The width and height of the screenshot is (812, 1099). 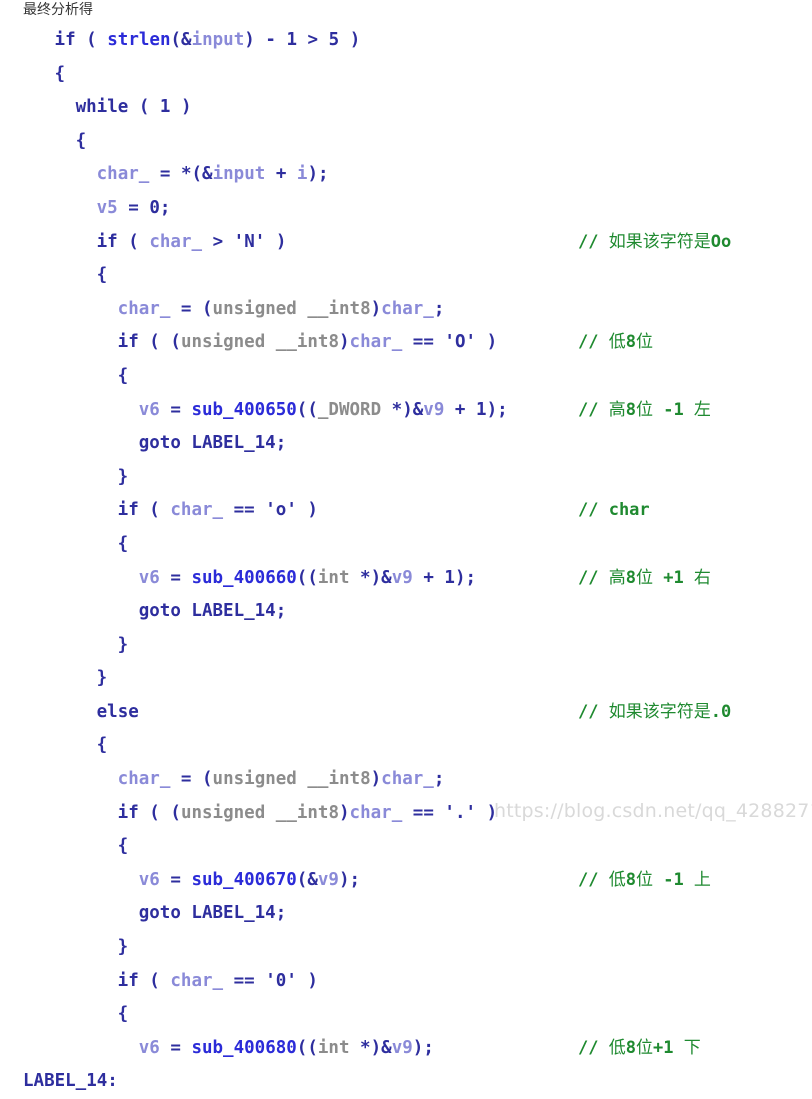 What do you see at coordinates (307, 812) in the screenshot?
I see `code-line-text: if ( (unsigned __int8)char_ == '.' )` at bounding box center [307, 812].